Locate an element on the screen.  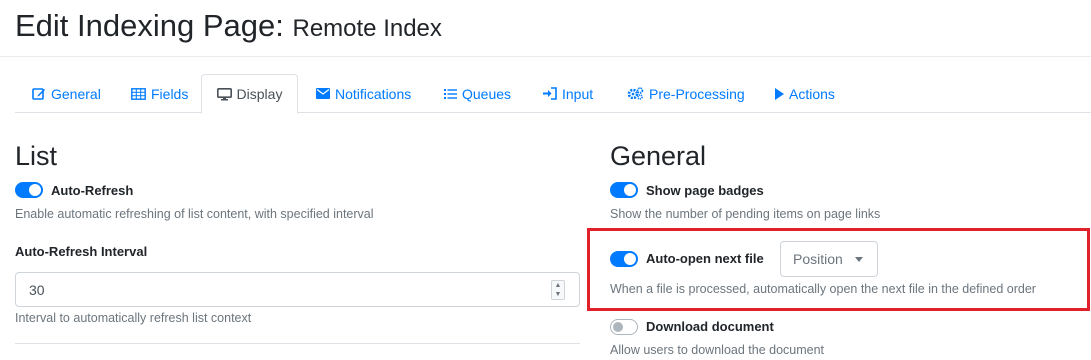
interval-label: Auto-Refresh Interval is located at coordinates (81, 251).